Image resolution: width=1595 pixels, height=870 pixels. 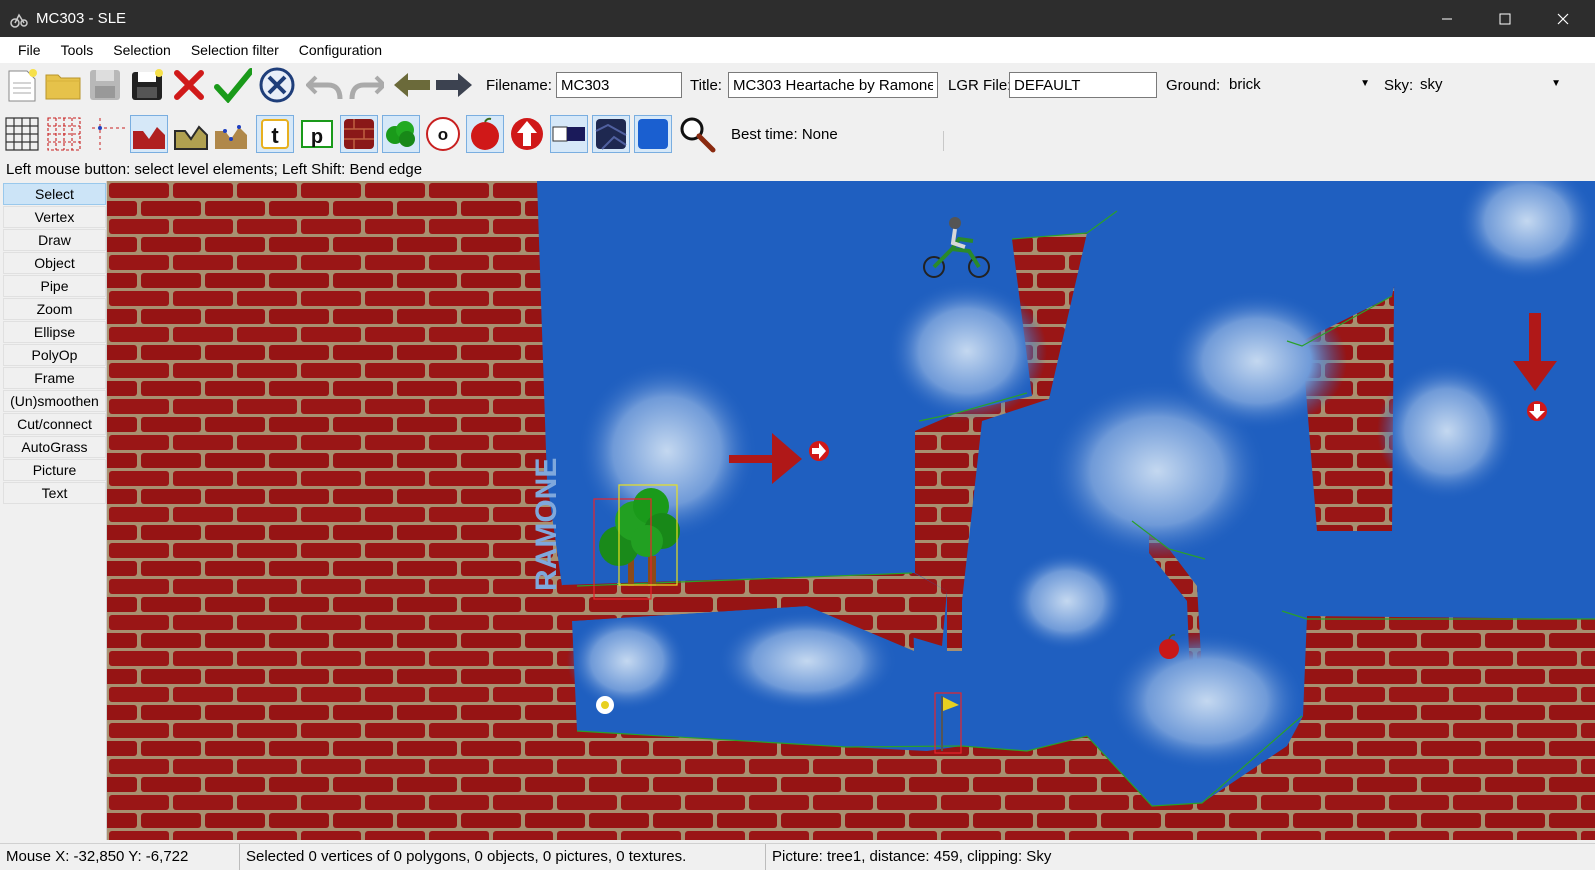 I want to click on arrow-left-icon, so click(x=412, y=85).